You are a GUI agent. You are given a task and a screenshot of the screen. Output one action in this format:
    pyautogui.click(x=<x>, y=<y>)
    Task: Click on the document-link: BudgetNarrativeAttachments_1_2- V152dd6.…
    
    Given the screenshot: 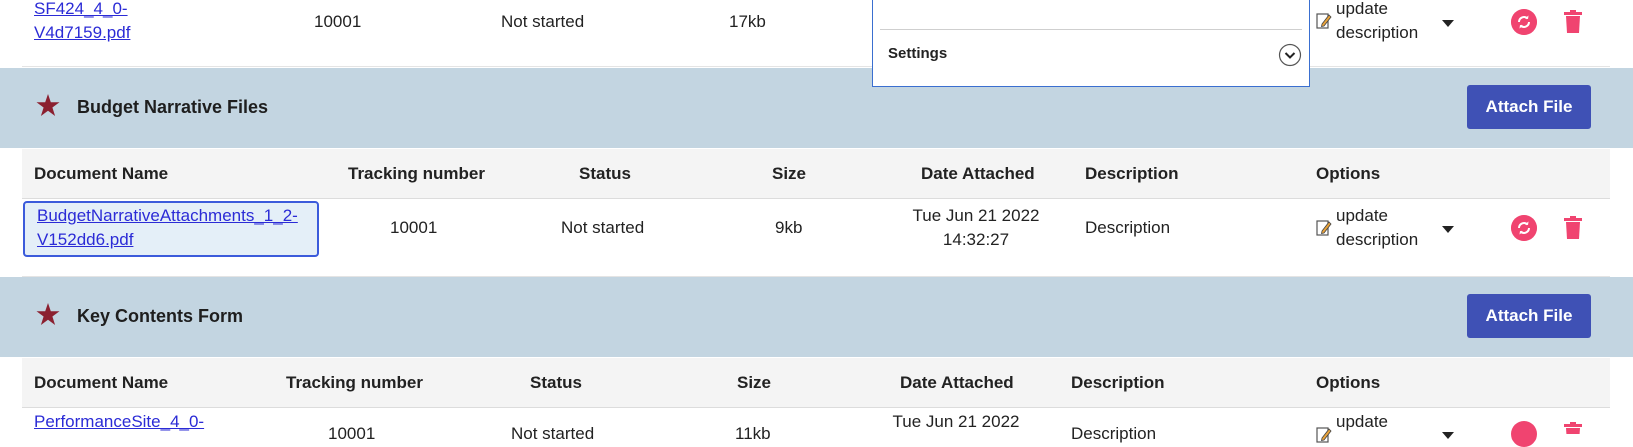 What is the action you would take?
    pyautogui.click(x=167, y=228)
    